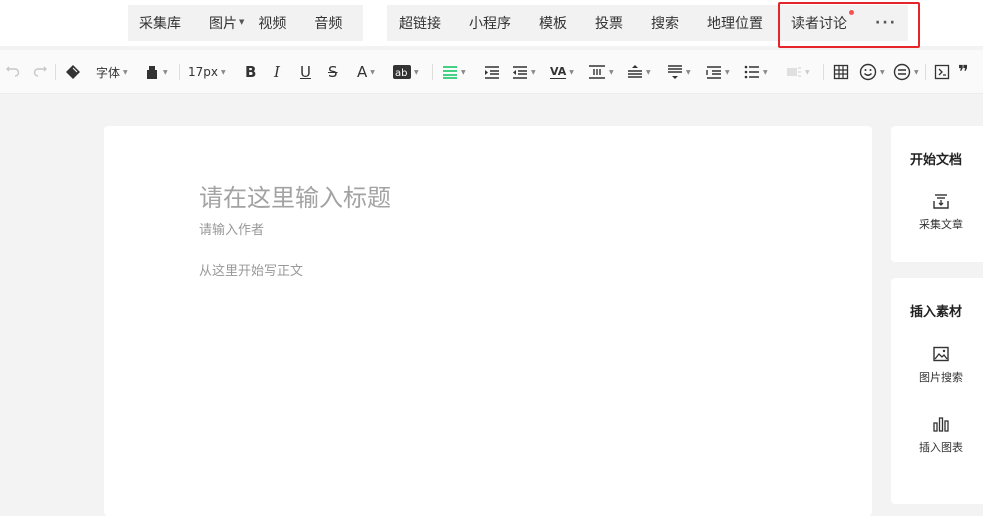 The width and height of the screenshot is (983, 516). I want to click on insert-chart-button: 插入图表, so click(937, 435).